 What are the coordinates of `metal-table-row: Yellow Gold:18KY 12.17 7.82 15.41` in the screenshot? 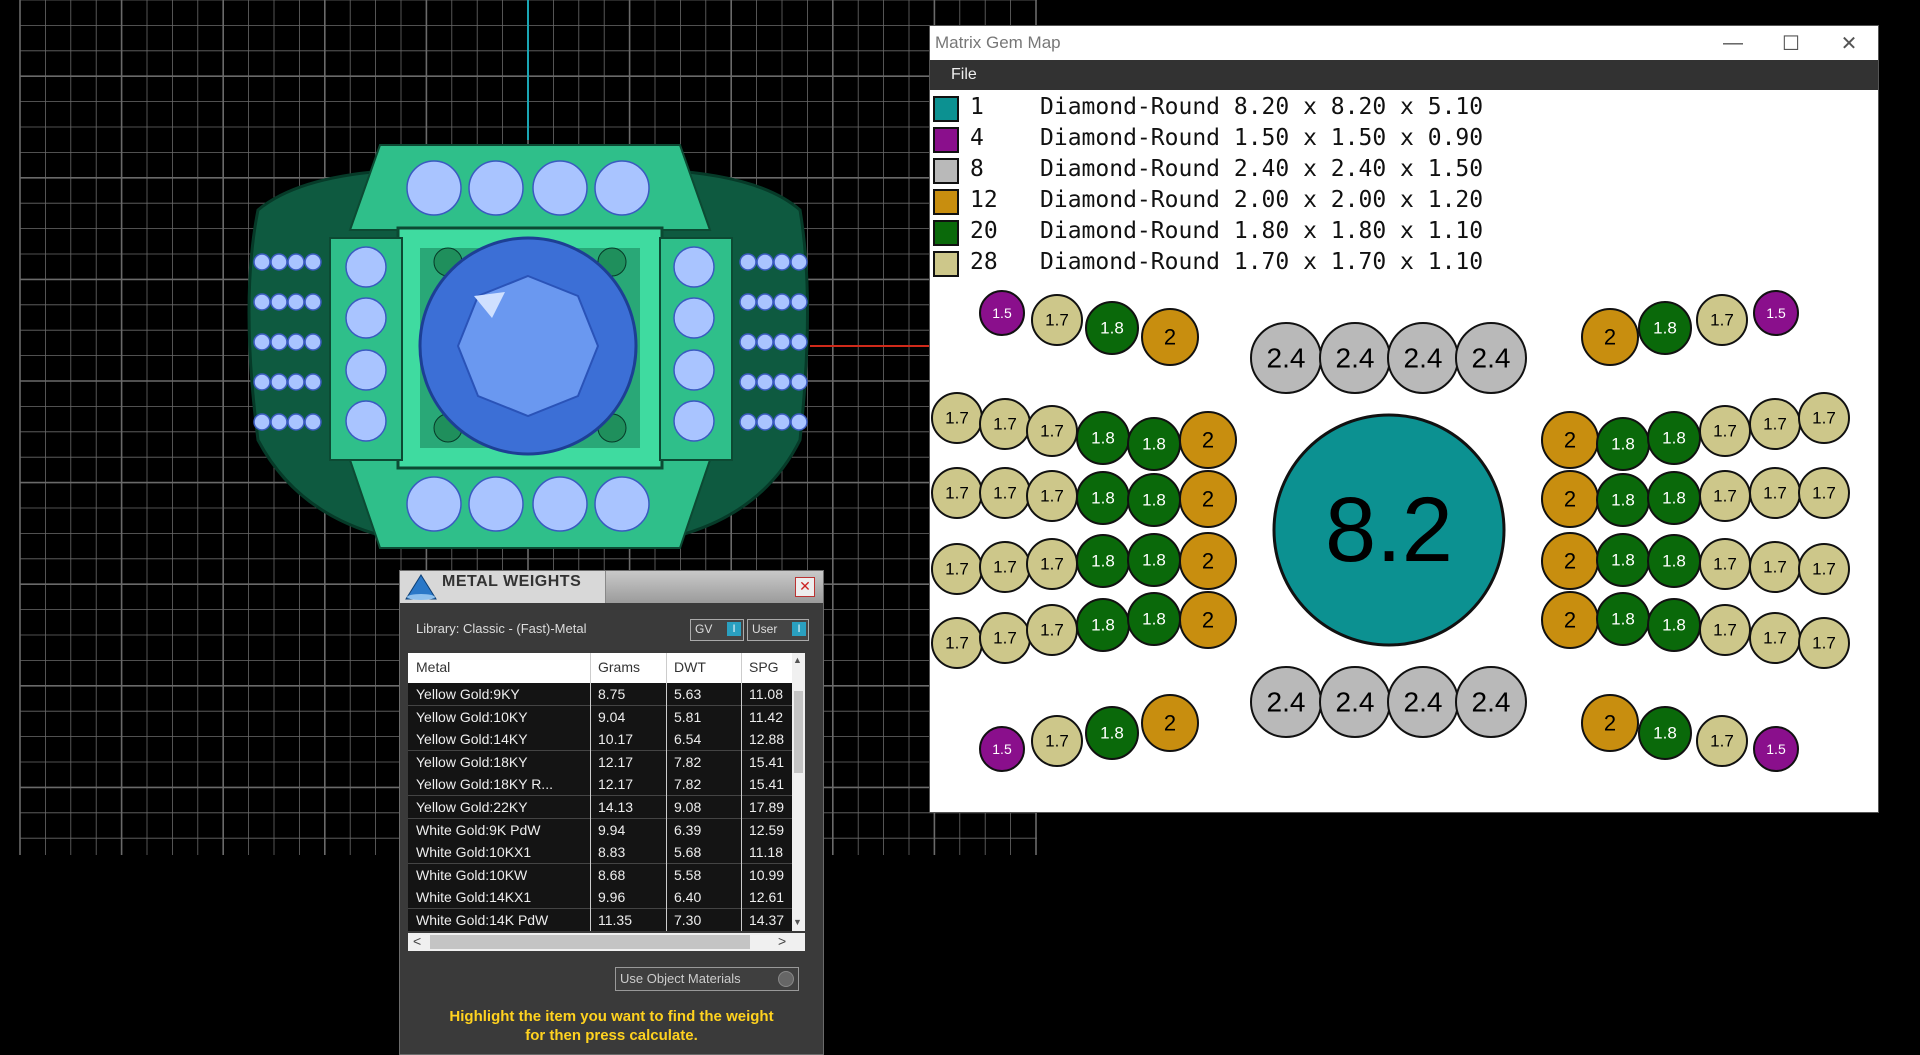 It's located at (606, 762).